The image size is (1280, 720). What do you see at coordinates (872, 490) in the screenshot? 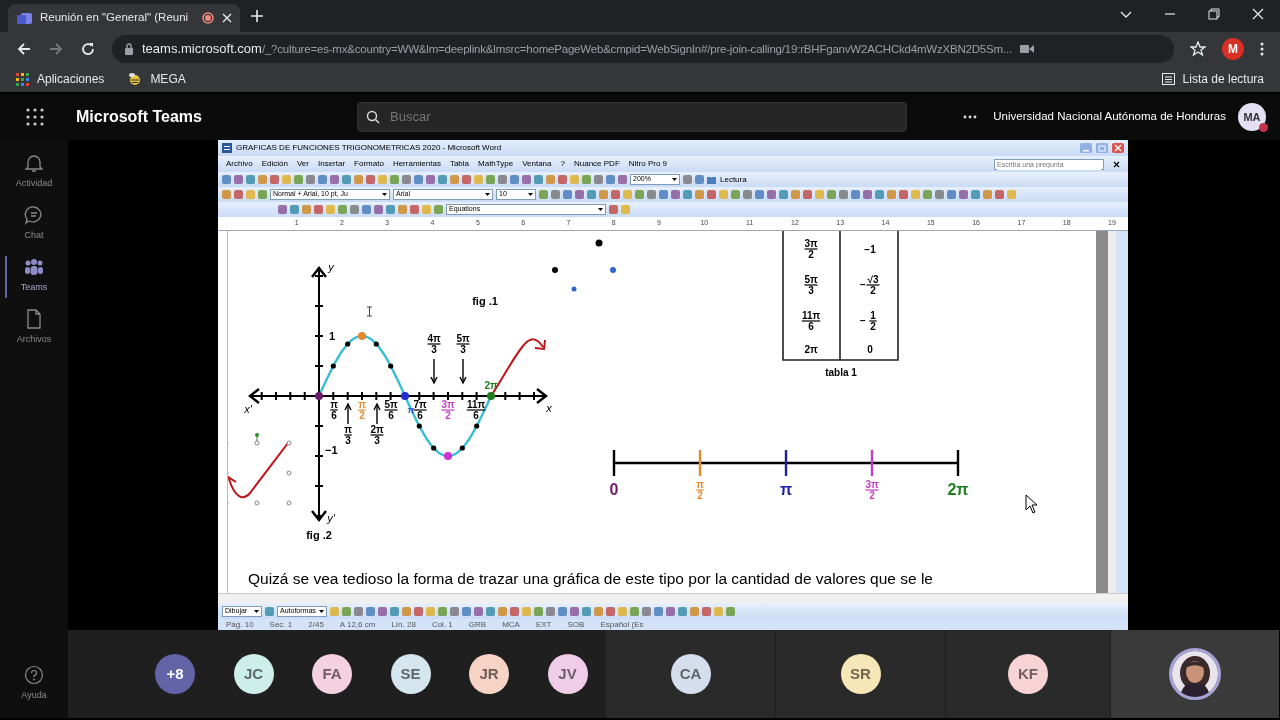
I see `number-line-label: 3π 2` at bounding box center [872, 490].